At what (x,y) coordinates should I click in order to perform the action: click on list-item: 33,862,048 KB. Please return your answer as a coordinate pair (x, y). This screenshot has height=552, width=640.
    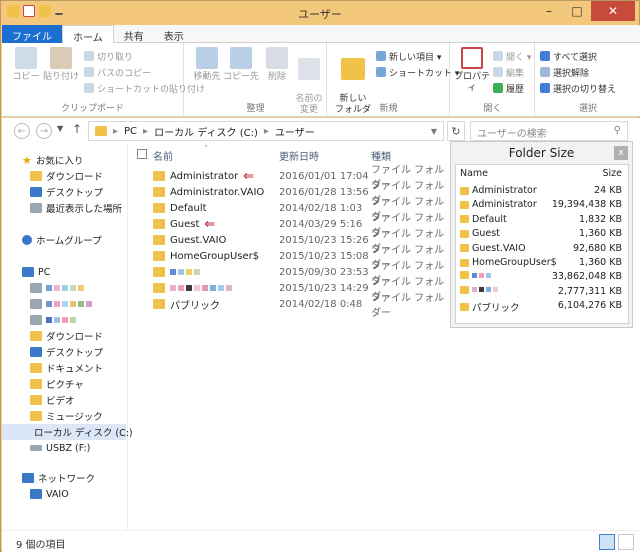
    Looking at the image, I should click on (542, 278).